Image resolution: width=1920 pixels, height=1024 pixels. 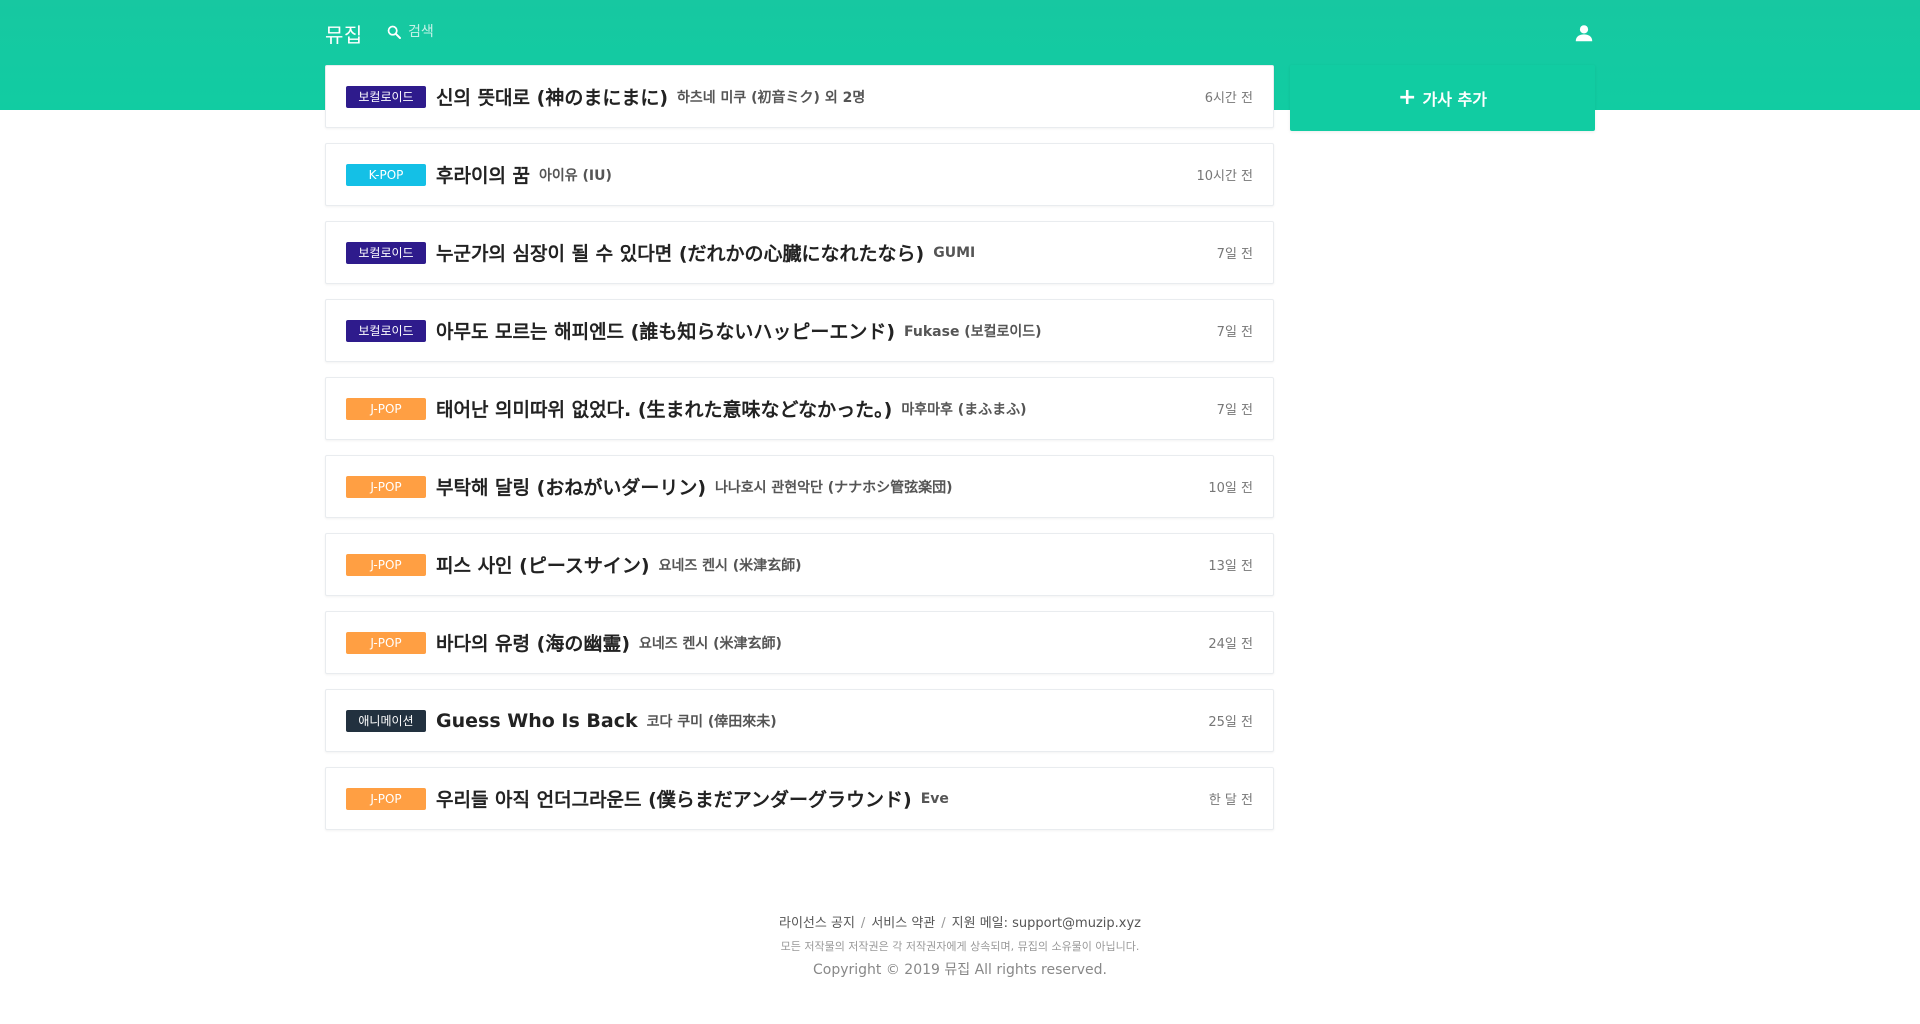 I want to click on song-list-item: J-POP 피스 사인 (ピースサイン) 요네즈 켄시 (米津玄師) 13일 전, so click(x=799, y=564).